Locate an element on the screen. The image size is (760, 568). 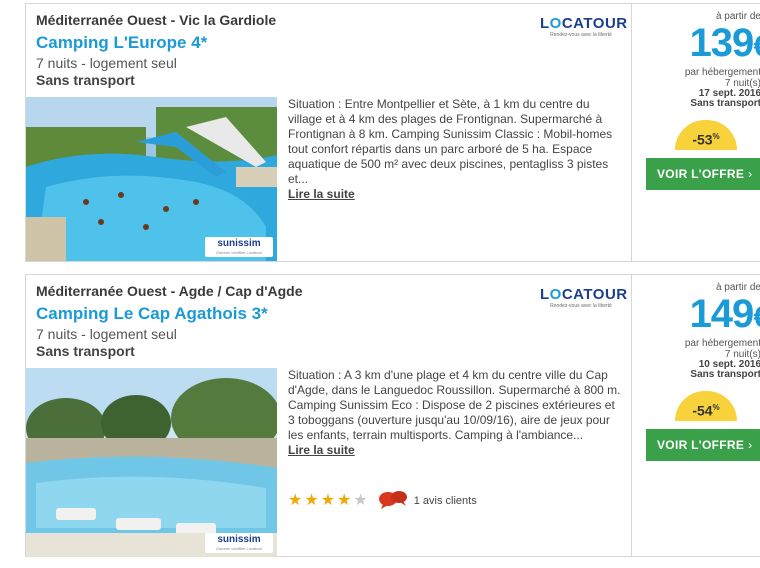
offer-region: Méditerranée Ouest - Vic la Gardiole is located at coordinates (156, 20).